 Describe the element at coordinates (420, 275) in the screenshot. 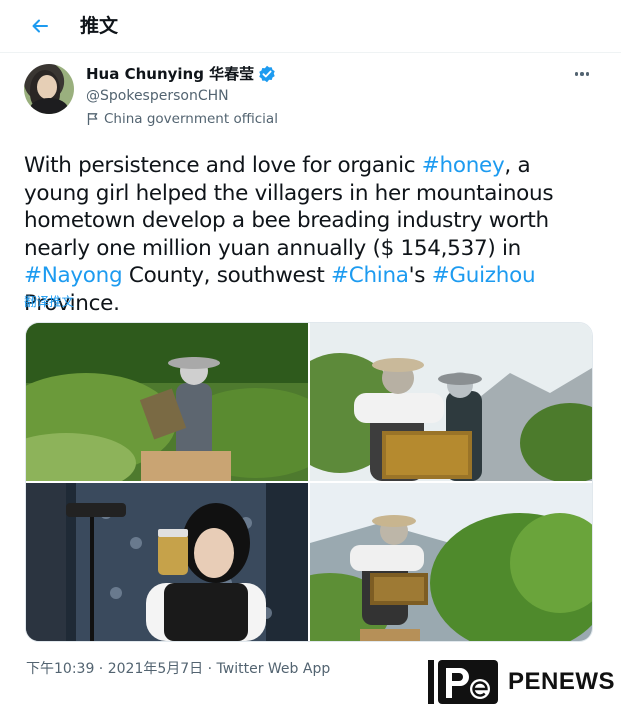

I see `tweet-text-part: 's` at that location.